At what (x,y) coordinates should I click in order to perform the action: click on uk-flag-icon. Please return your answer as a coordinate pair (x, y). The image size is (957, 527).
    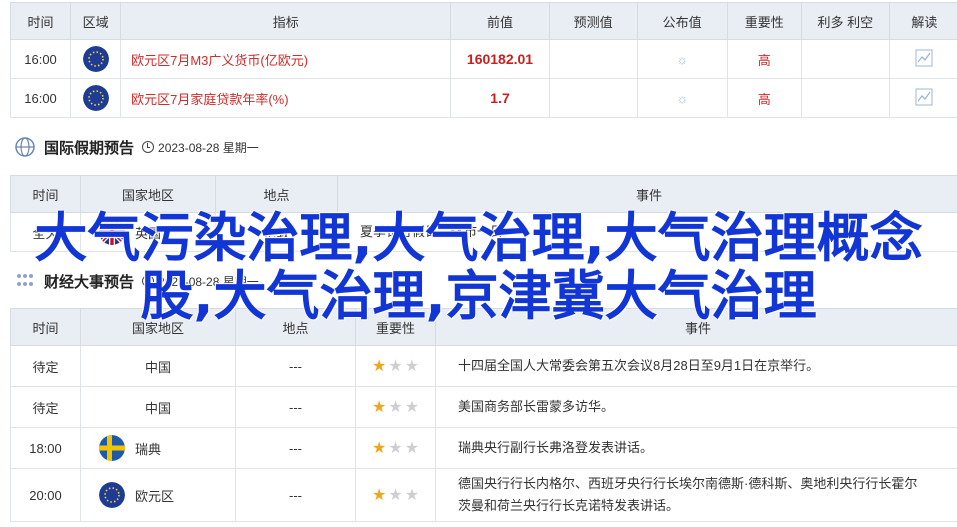
    Looking at the image, I should click on (112, 232).